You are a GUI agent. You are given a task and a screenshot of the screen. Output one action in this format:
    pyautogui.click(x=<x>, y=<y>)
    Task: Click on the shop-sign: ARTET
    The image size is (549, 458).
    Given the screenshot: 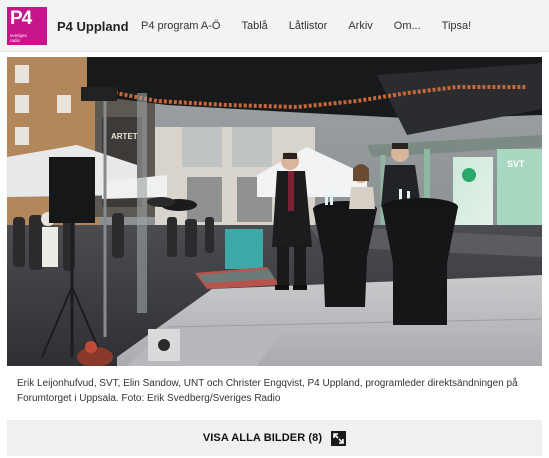 What is the action you would take?
    pyautogui.click(x=124, y=136)
    